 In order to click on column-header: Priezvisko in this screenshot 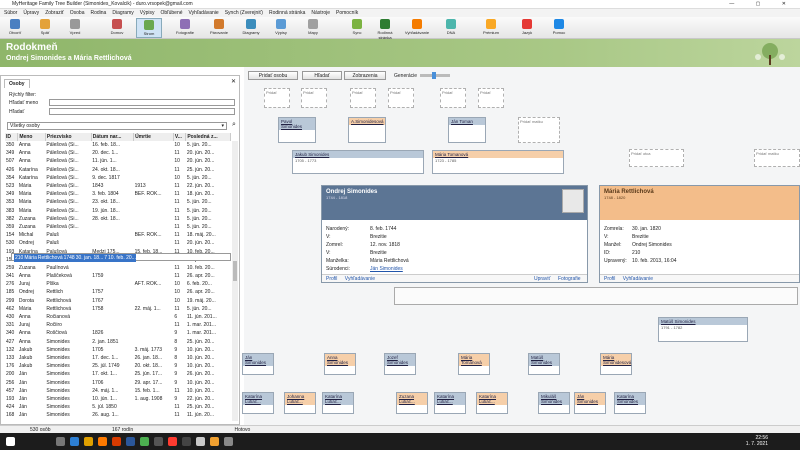, I will do `click(68, 137)`.